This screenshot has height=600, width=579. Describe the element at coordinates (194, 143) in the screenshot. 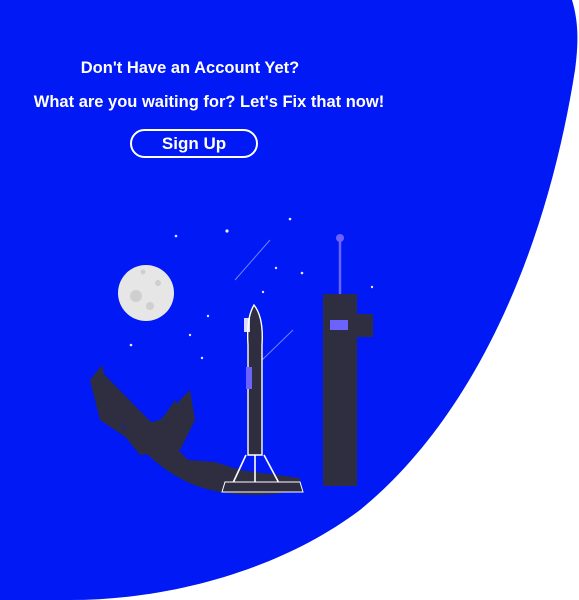

I see `sign-up-button: Sign Up` at that location.